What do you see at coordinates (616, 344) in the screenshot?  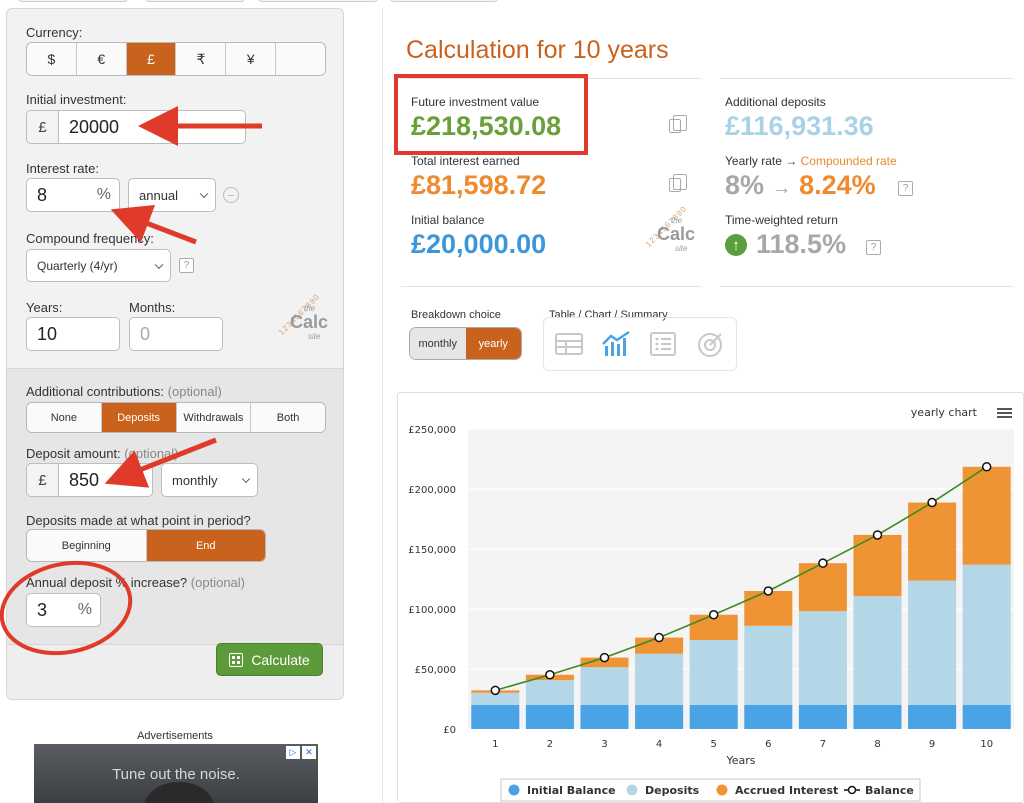 I see `chart-icon` at bounding box center [616, 344].